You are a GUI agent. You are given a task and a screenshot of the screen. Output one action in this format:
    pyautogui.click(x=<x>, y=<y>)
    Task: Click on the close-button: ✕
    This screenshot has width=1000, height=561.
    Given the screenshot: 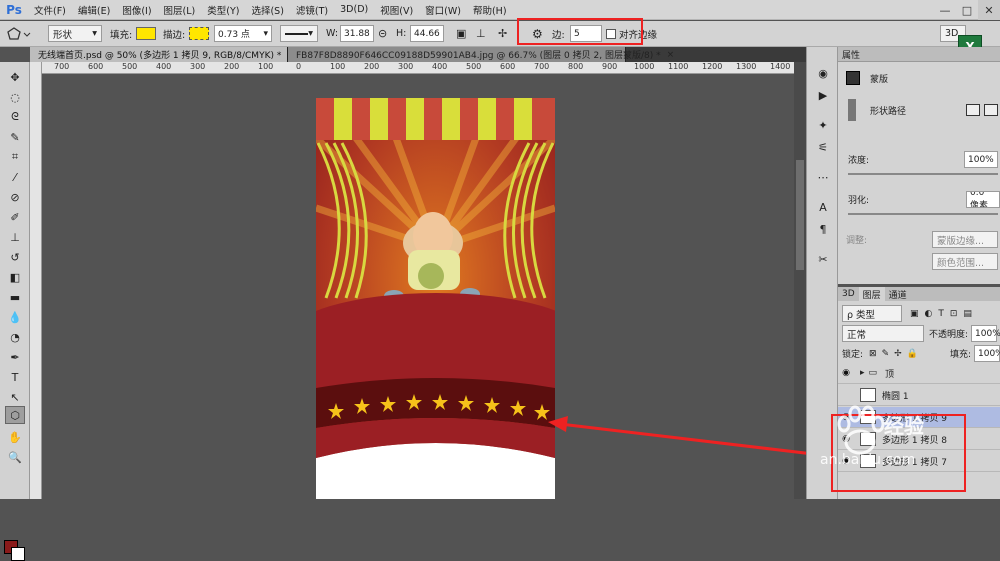 What is the action you would take?
    pyautogui.click(x=989, y=10)
    